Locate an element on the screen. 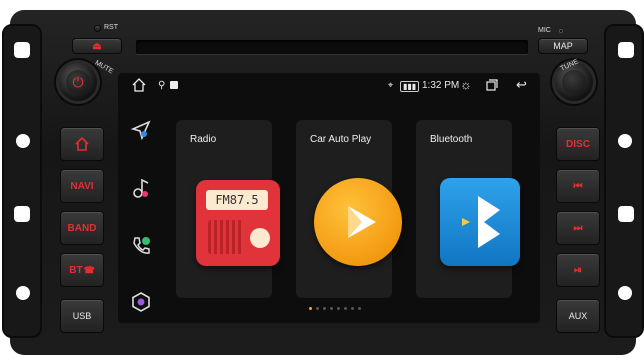 The image size is (644, 358). play-arrow-icon is located at coordinates (362, 222).